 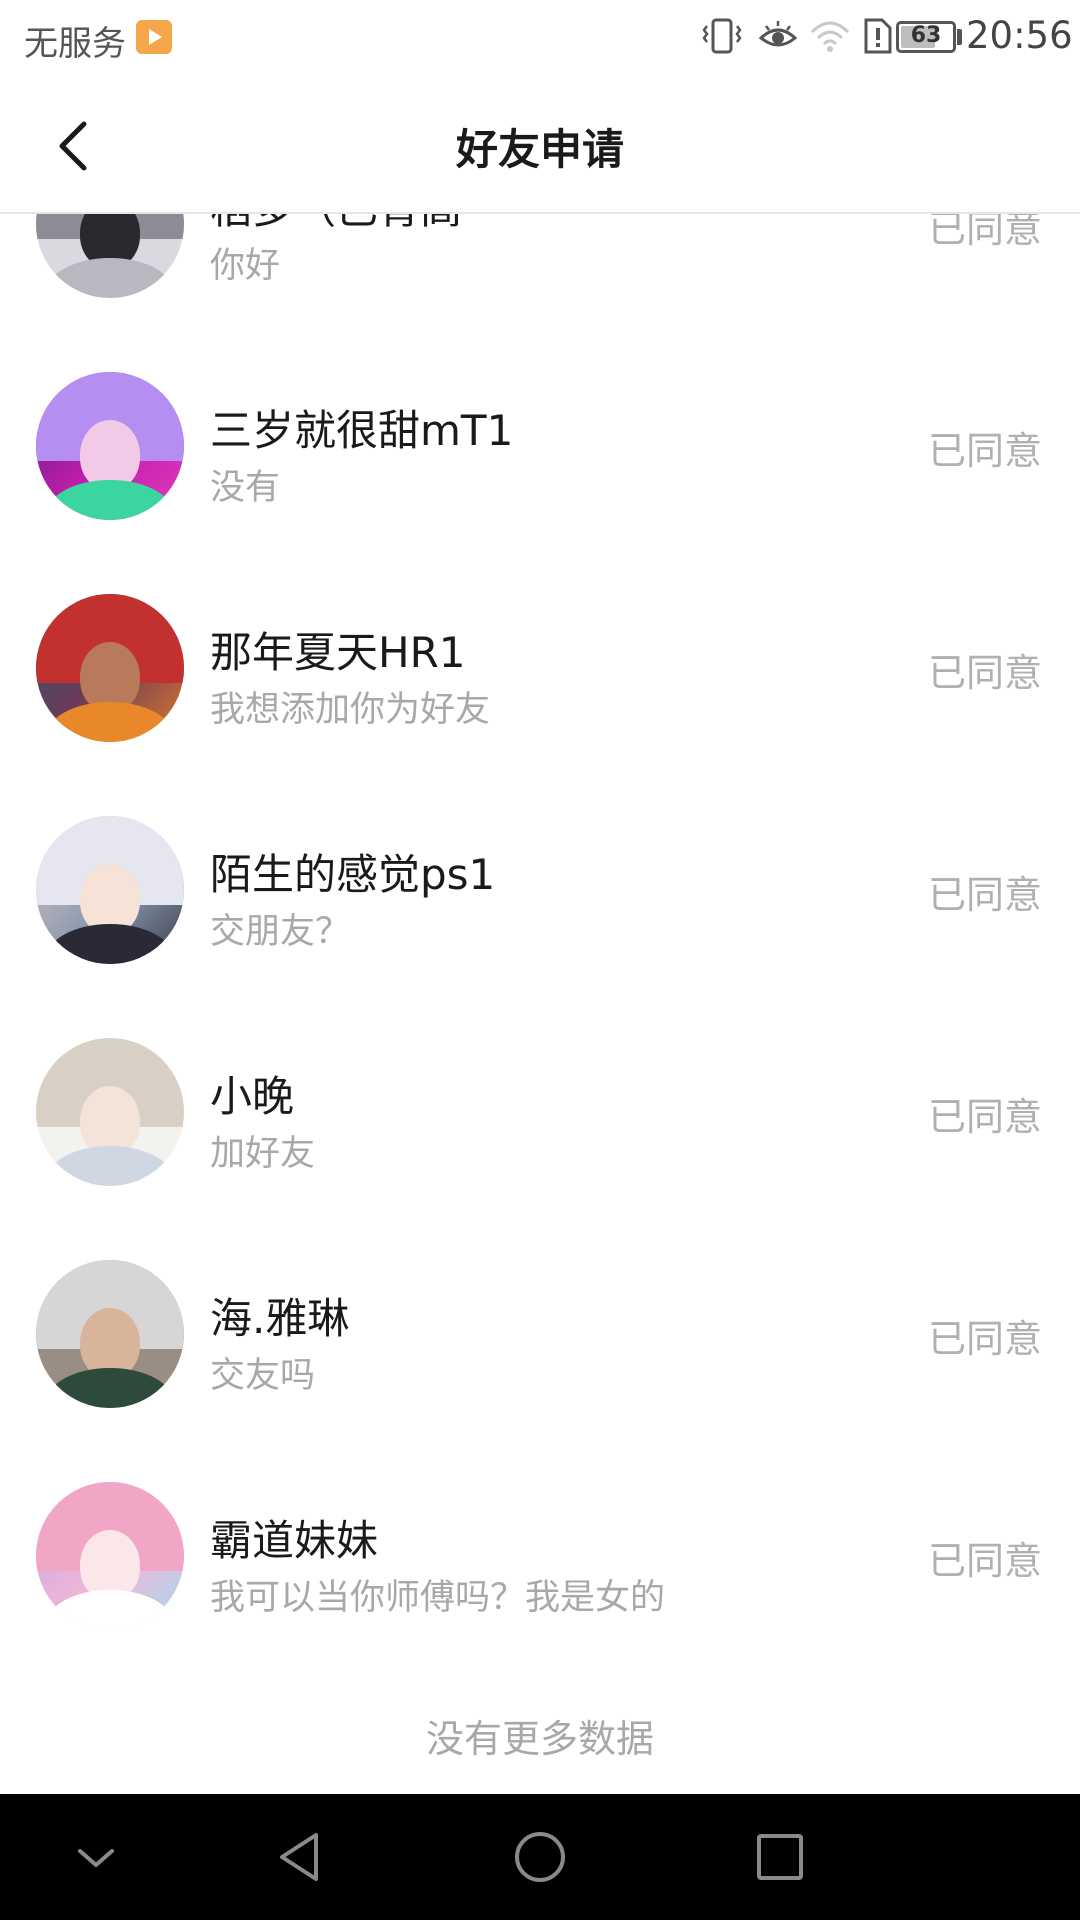 What do you see at coordinates (154, 37) in the screenshot?
I see `carrier-app-icon` at bounding box center [154, 37].